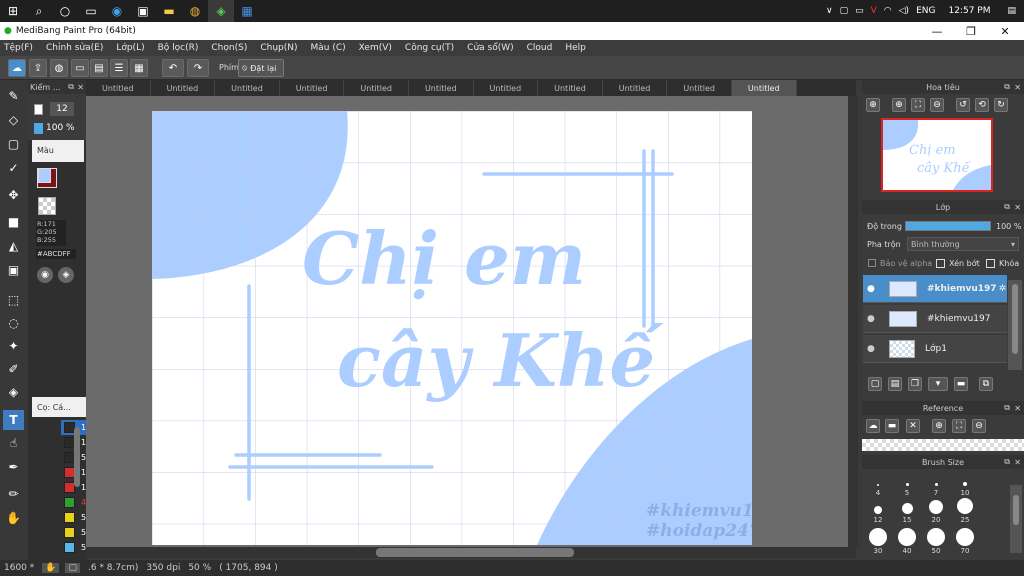 The image size is (1024, 576). What do you see at coordinates (961, 384) in the screenshot?
I see `folder-icon: ▬` at bounding box center [961, 384].